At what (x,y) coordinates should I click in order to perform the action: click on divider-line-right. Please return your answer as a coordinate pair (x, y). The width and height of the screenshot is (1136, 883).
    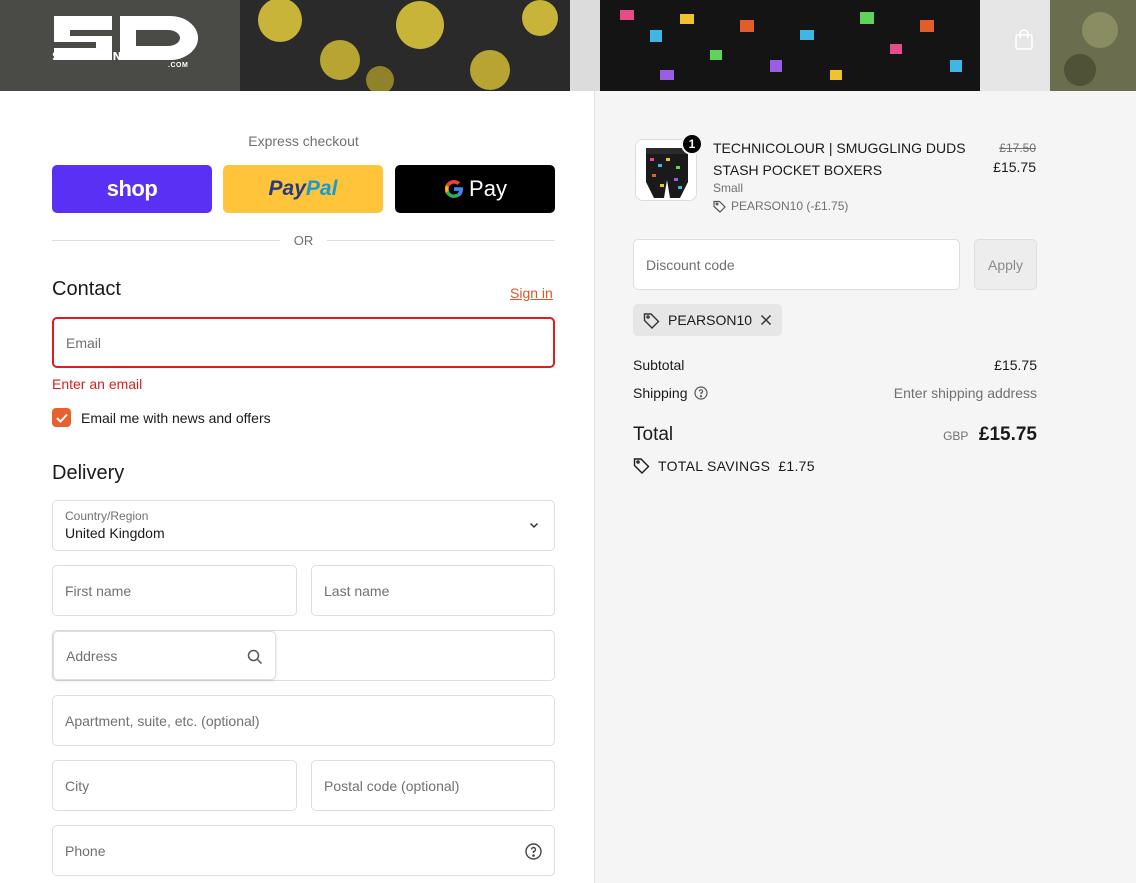
    Looking at the image, I should click on (441, 240).